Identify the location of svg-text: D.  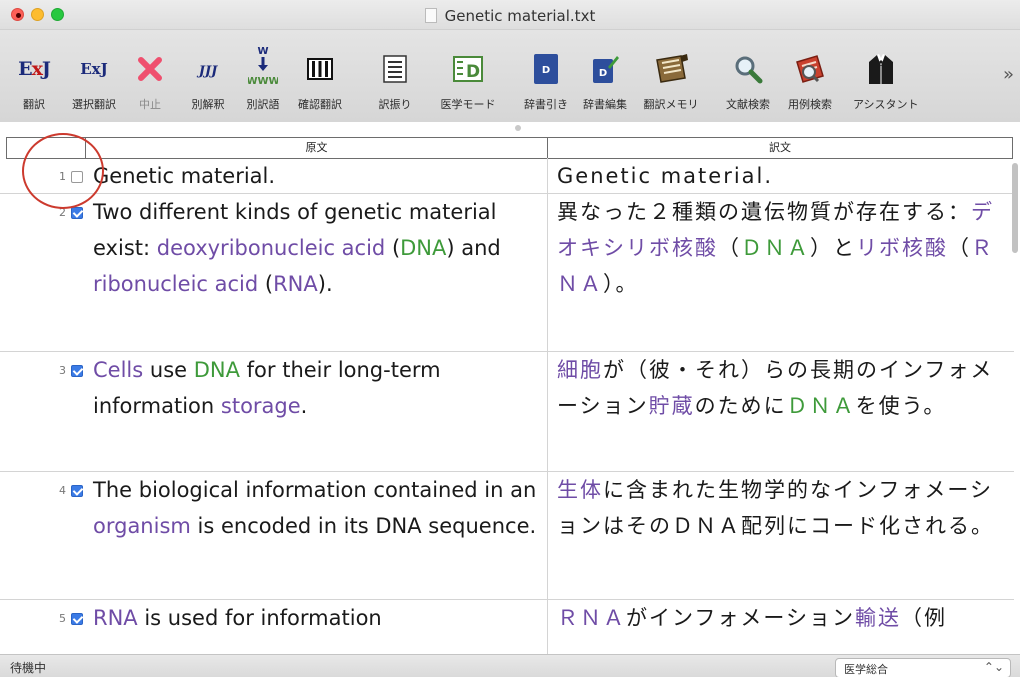
(473, 72).